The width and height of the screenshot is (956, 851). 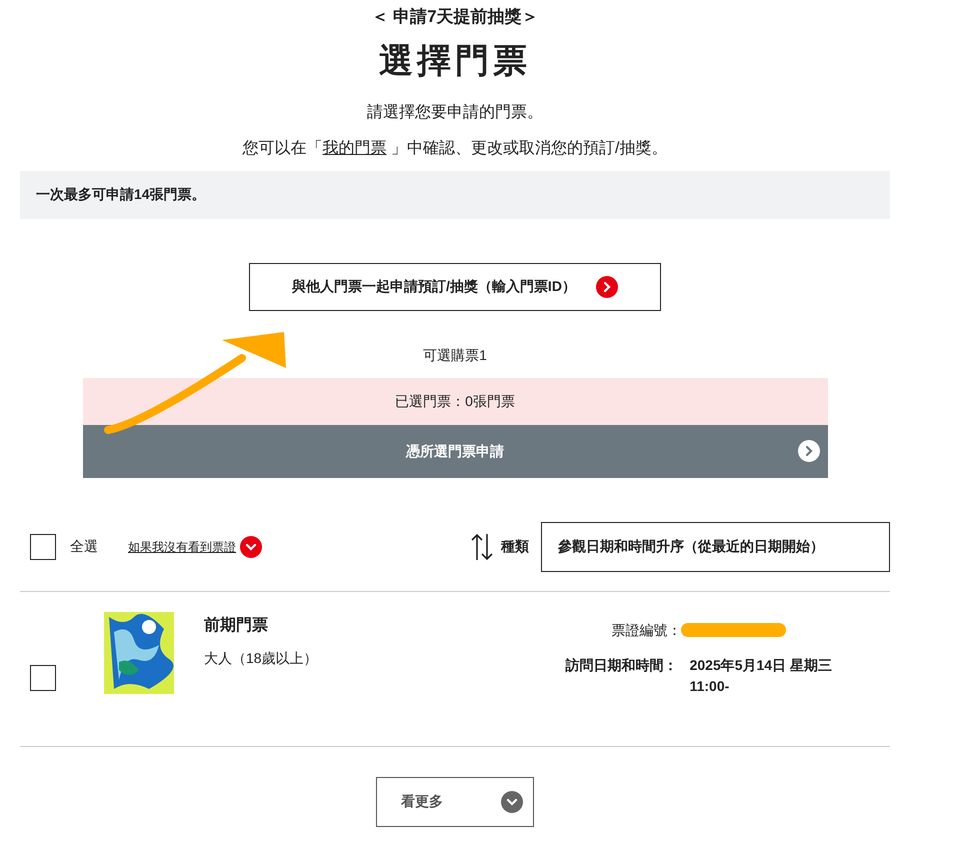 I want to click on sort-label: 種類, so click(x=515, y=546).